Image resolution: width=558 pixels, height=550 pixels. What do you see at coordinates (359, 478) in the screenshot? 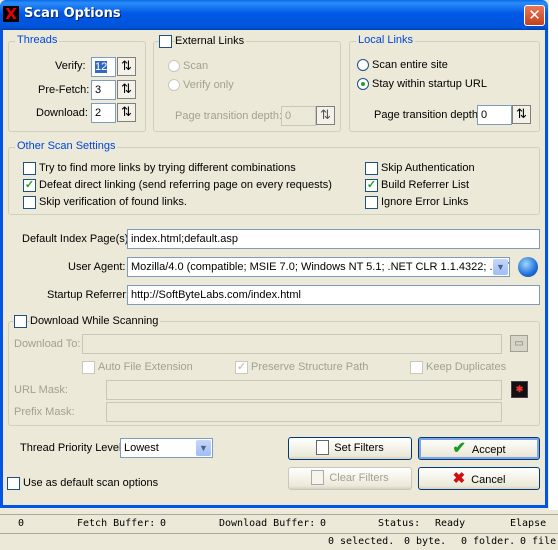
I see `clear-filters-label: Clear Filters` at bounding box center [359, 478].